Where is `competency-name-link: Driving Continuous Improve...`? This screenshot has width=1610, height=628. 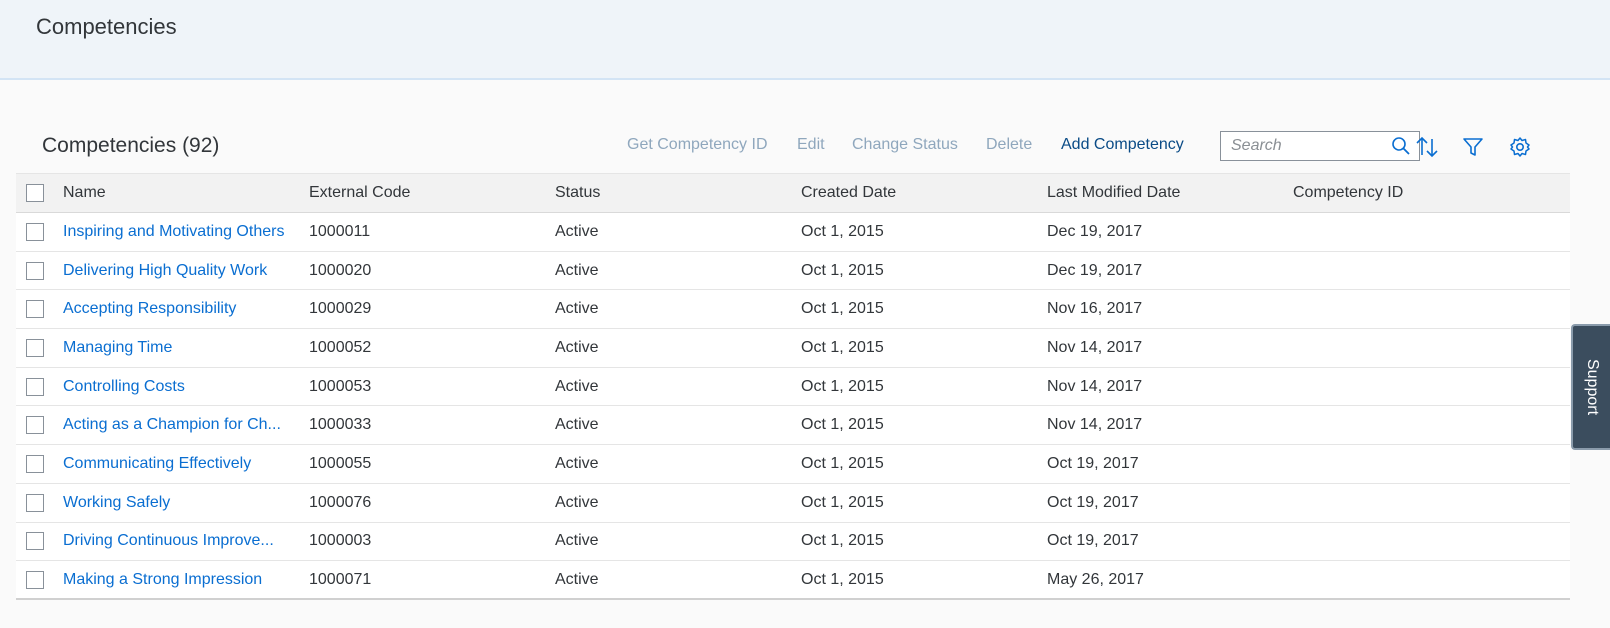 competency-name-link: Driving Continuous Improve... is located at coordinates (179, 542).